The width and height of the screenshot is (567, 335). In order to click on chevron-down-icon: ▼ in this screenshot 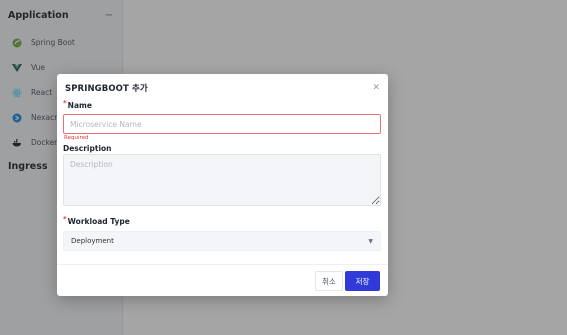, I will do `click(370, 241)`.